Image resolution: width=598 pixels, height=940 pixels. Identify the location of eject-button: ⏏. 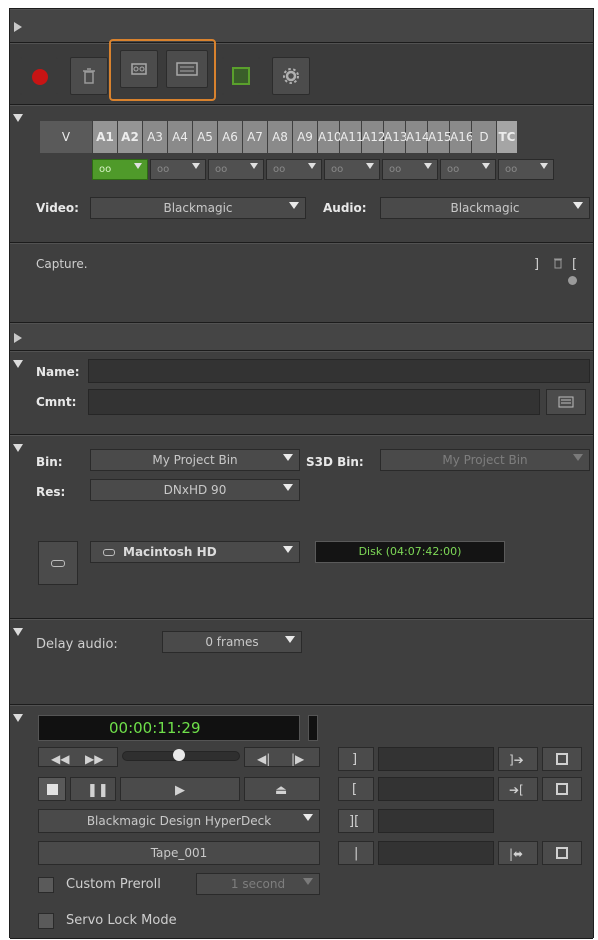
(282, 789).